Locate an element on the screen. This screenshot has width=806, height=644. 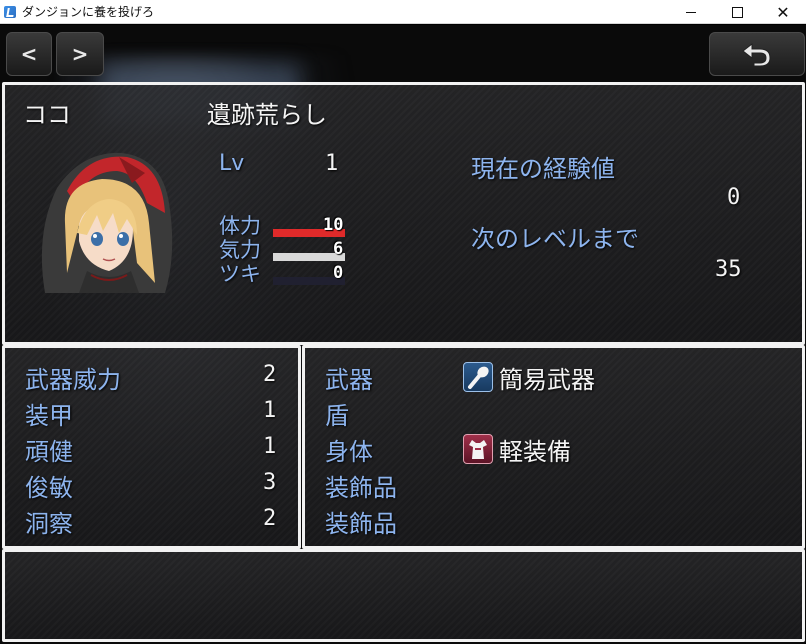
mp-label: 気力 is located at coordinates (240, 250).